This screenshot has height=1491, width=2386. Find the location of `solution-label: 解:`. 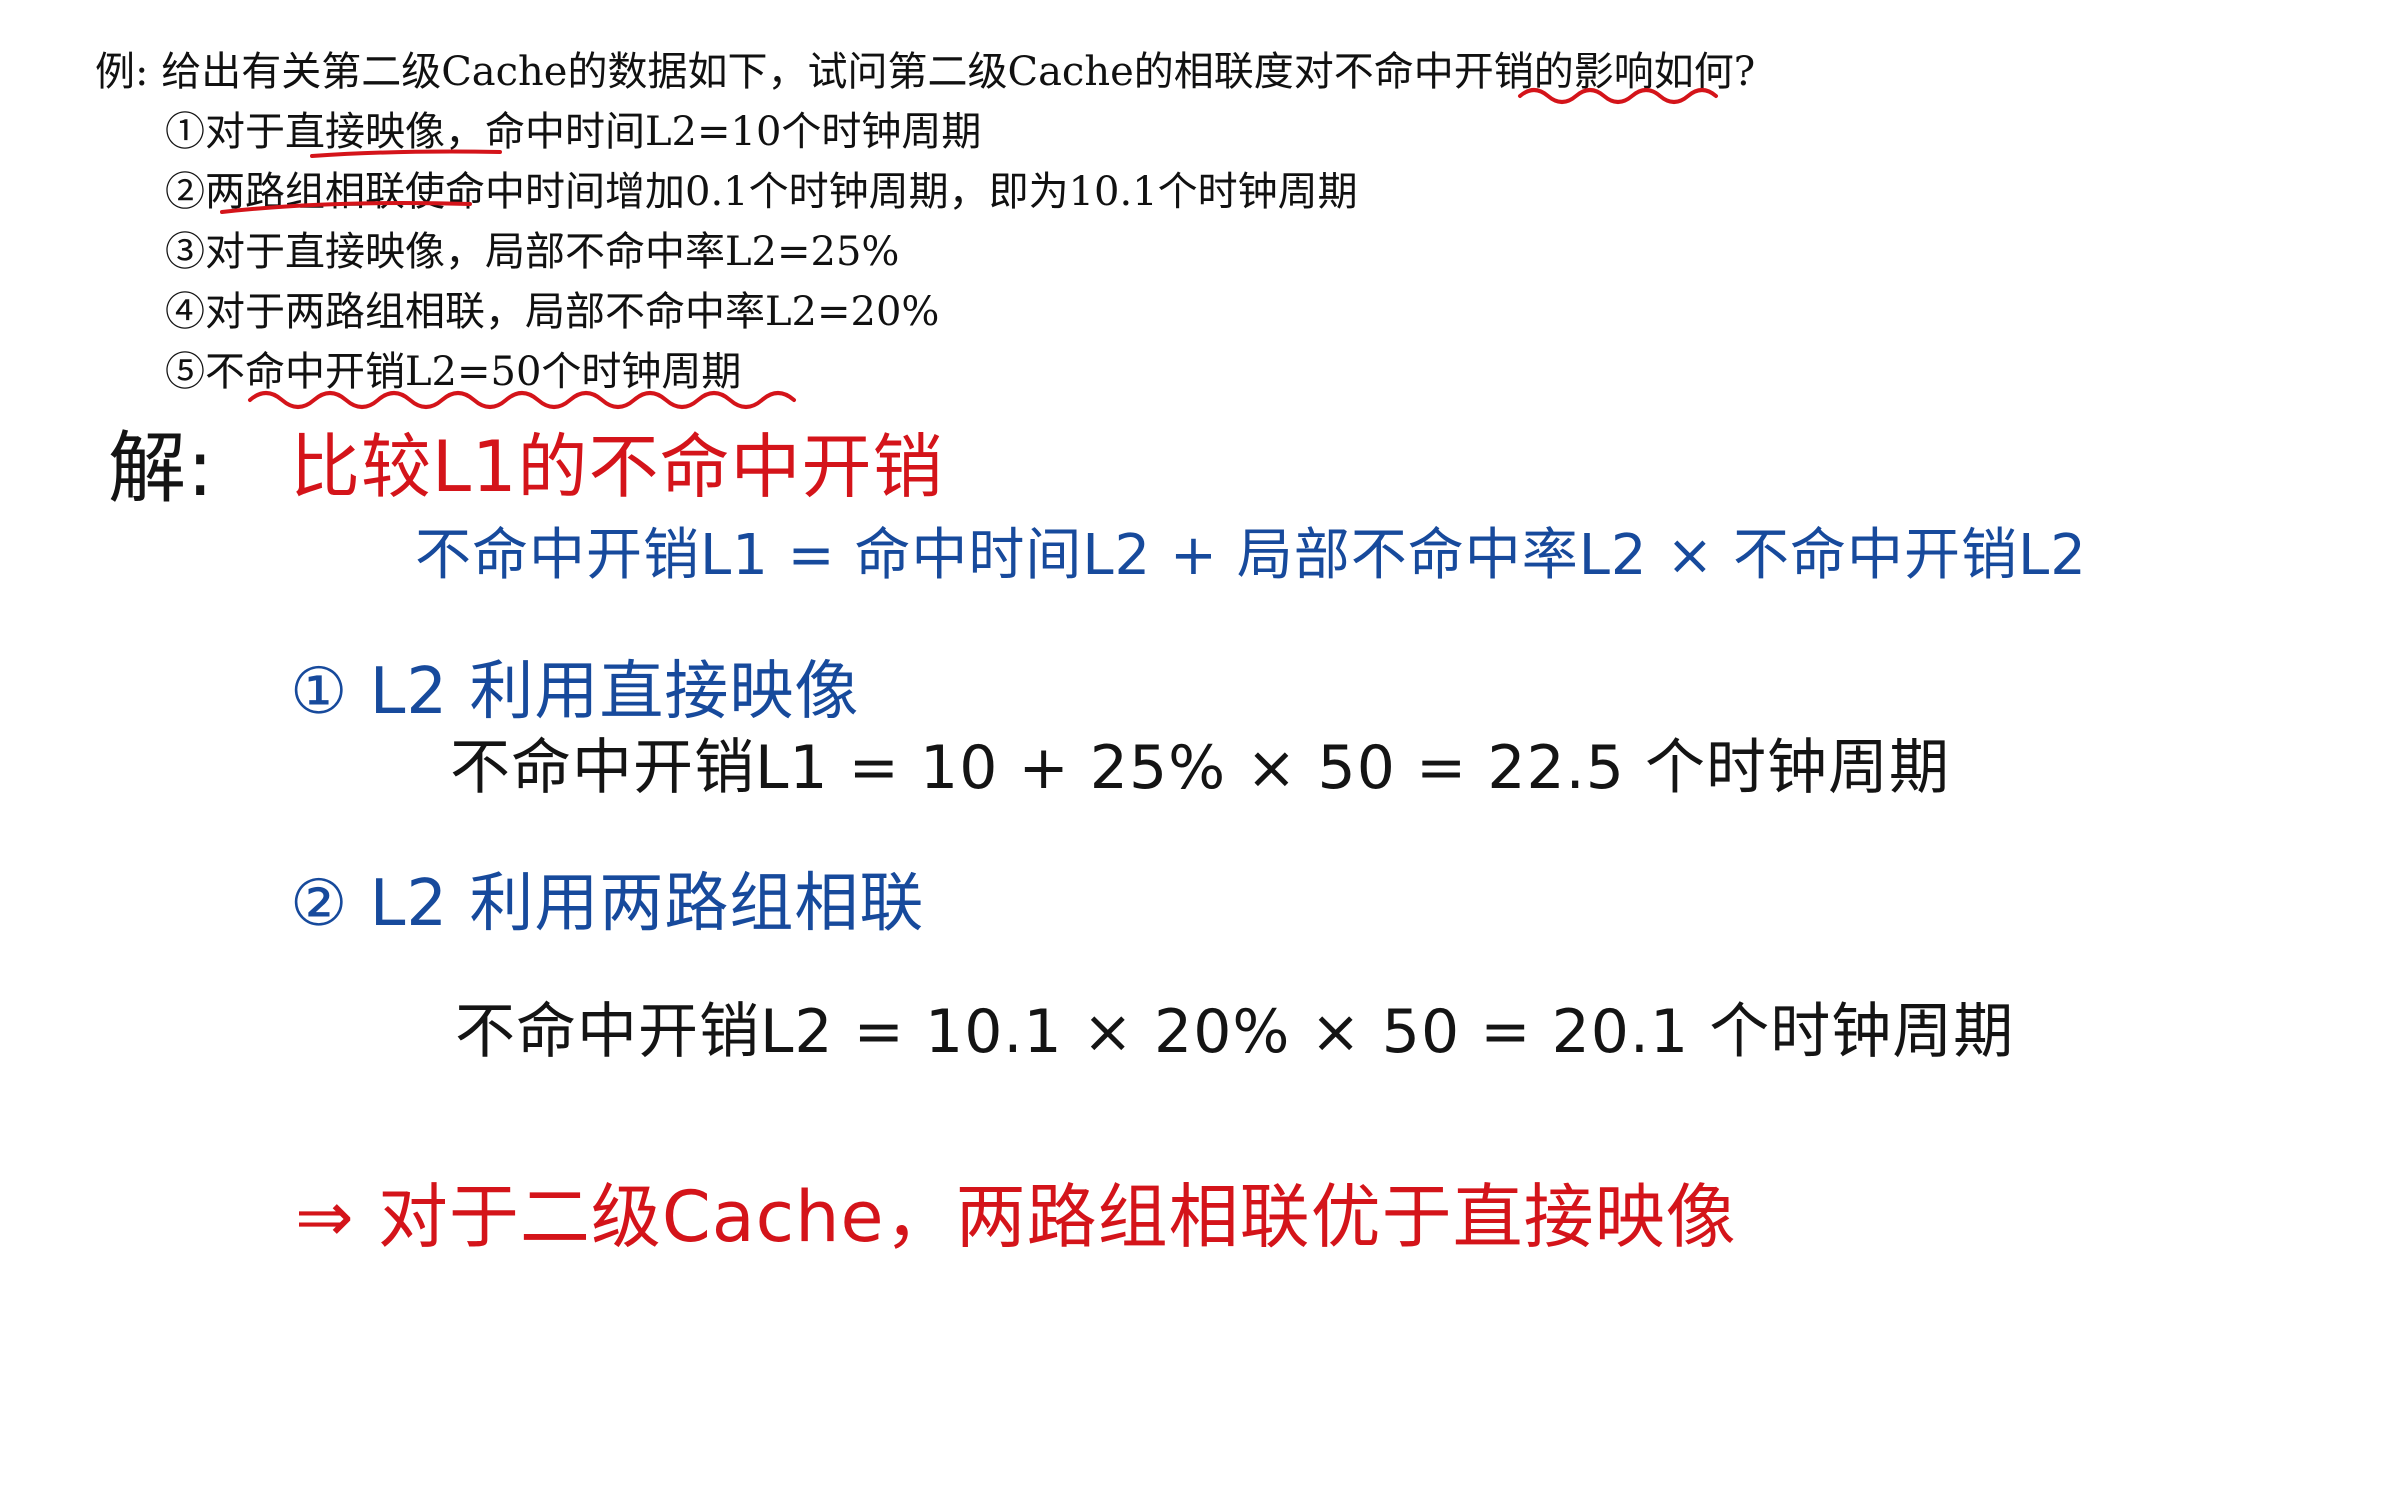

solution-label: 解: is located at coordinates (161, 469).